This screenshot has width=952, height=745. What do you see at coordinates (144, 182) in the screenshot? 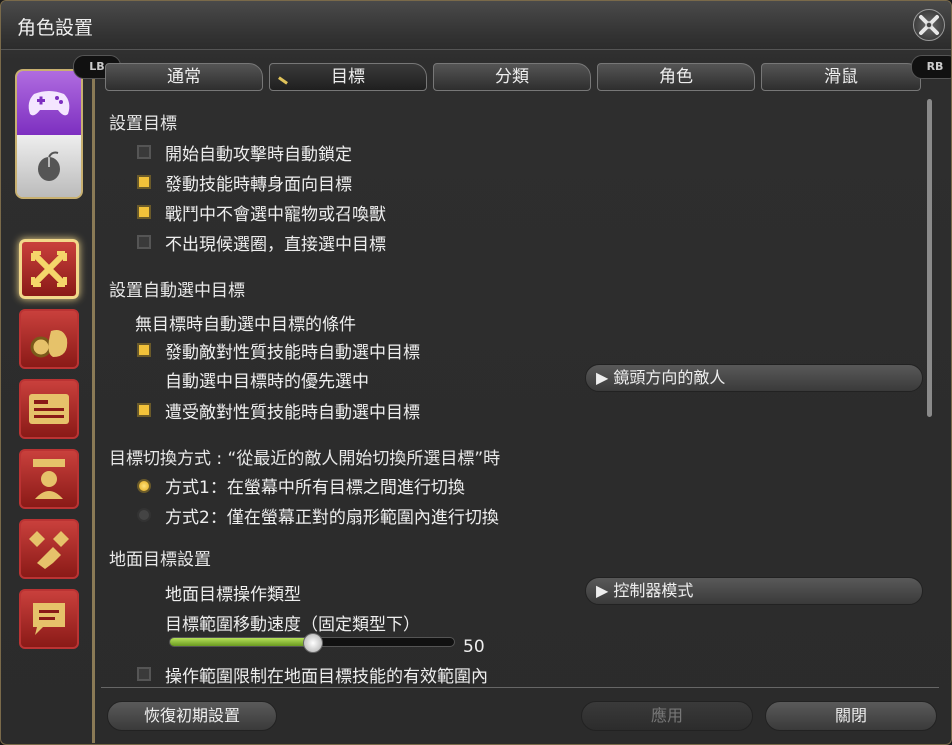
I see `checkbox-face-target` at bounding box center [144, 182].